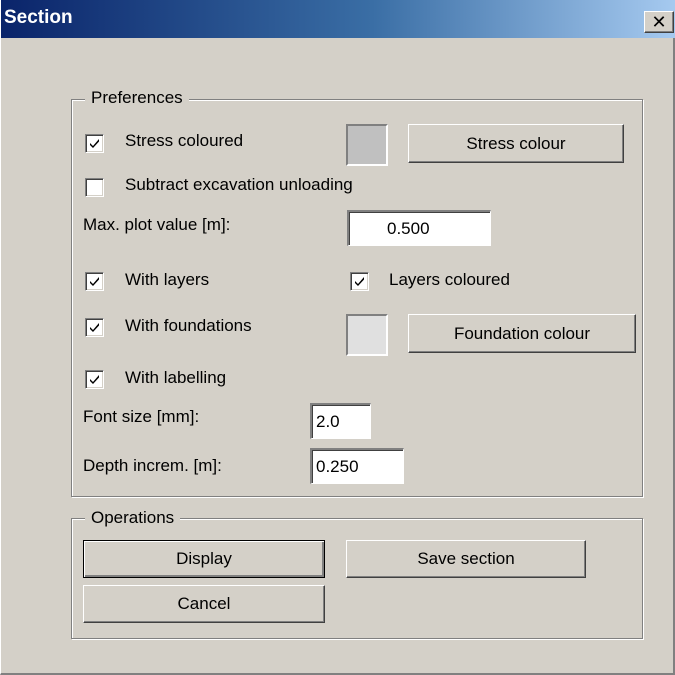  I want to click on max-plot-value-label: Max. plot value [m]:, so click(157, 224).